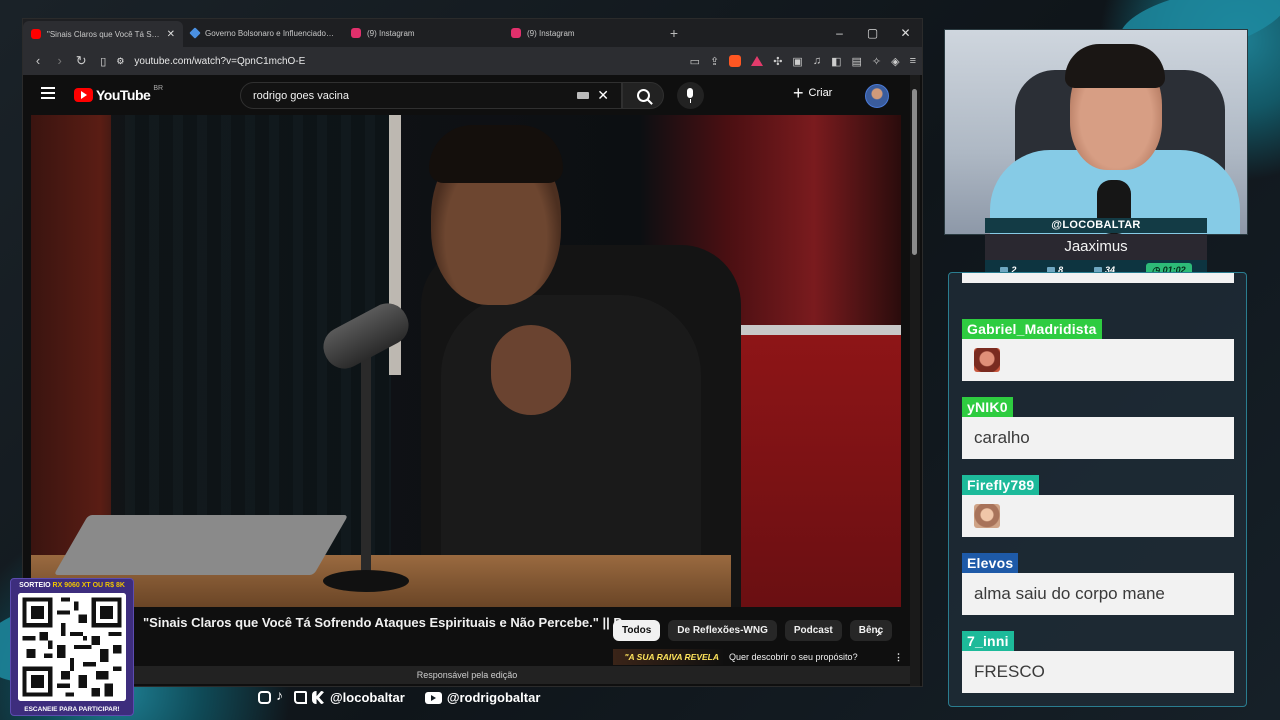  I want to click on wallet-icon: ▤, so click(856, 61).